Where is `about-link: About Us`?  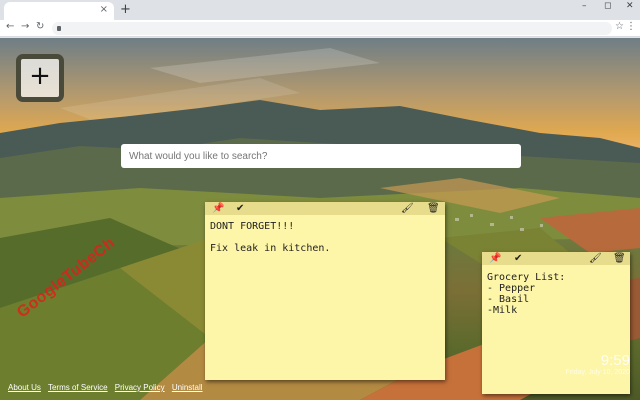 about-link: About Us is located at coordinates (24, 387).